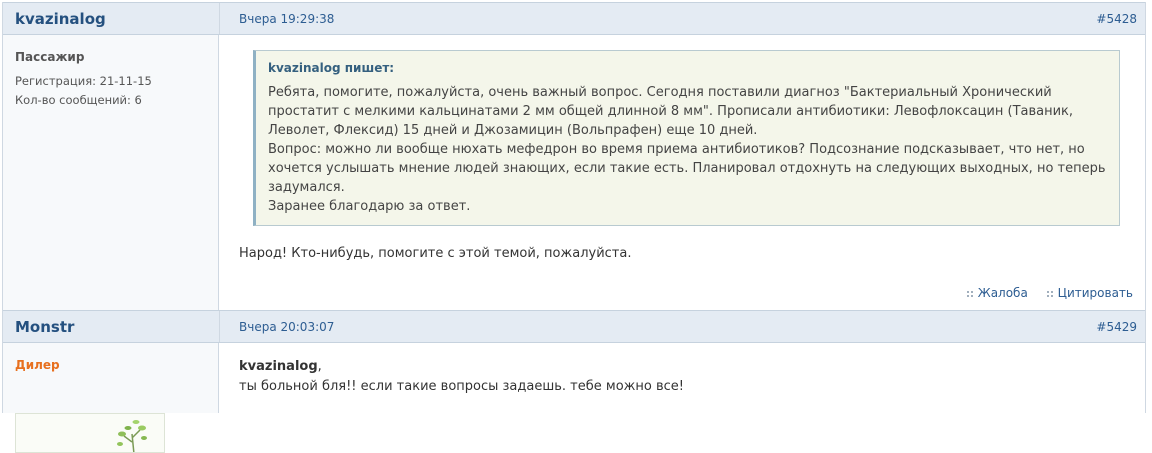  I want to click on report-button: Жалоба, so click(996, 293).